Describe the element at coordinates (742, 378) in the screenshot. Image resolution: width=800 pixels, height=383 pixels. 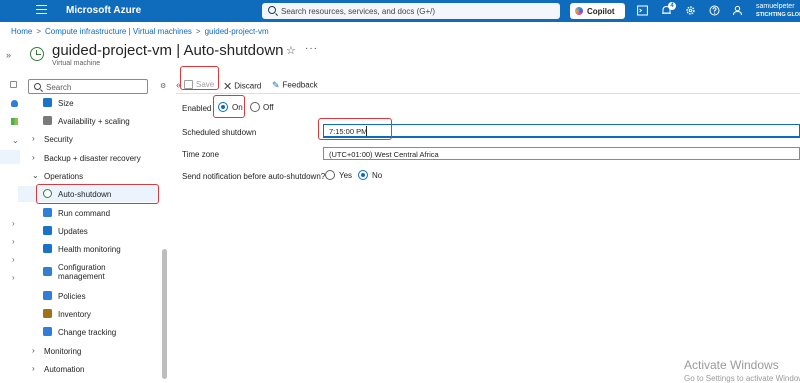
I see `activate-windows-subtitle: Go to Settings to activate Windows.` at that location.